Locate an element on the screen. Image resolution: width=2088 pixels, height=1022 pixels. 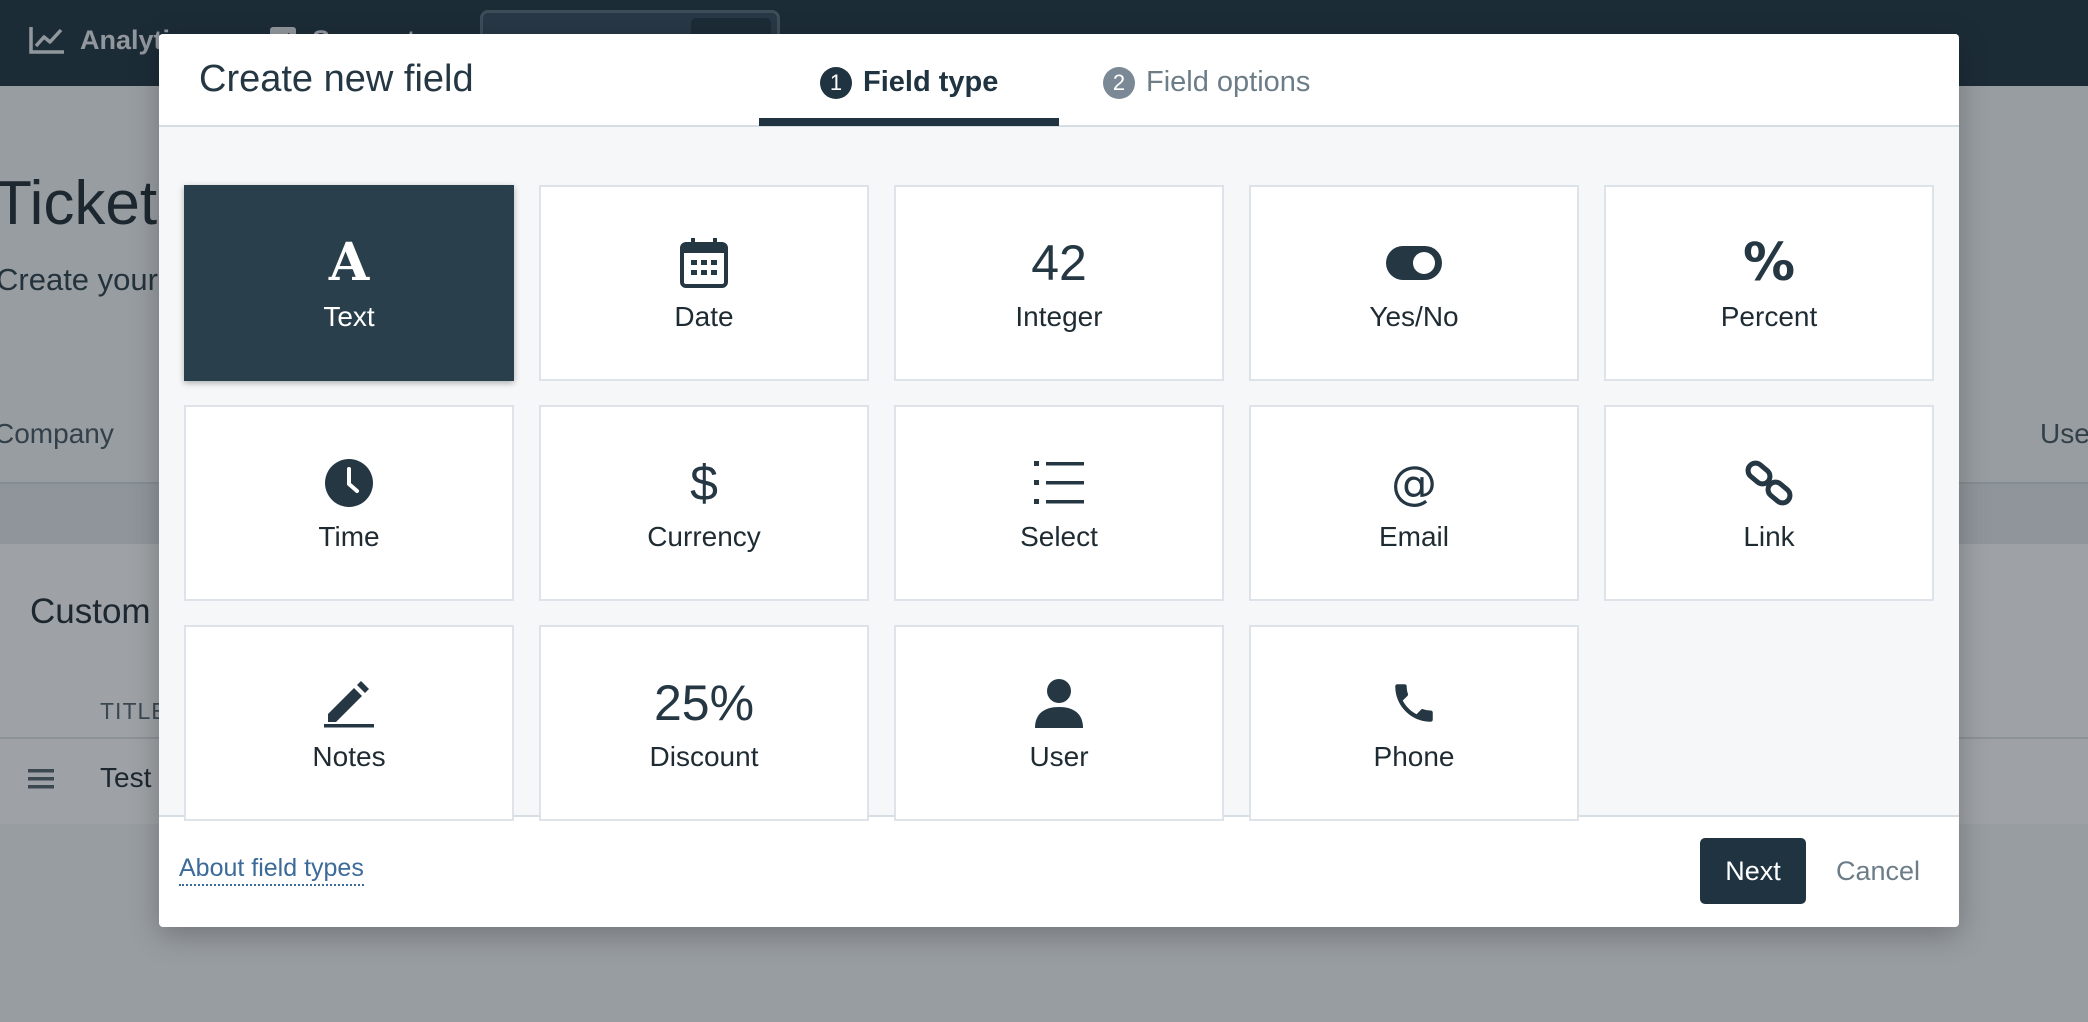
field-type-label: Percent is located at coordinates (1769, 316).